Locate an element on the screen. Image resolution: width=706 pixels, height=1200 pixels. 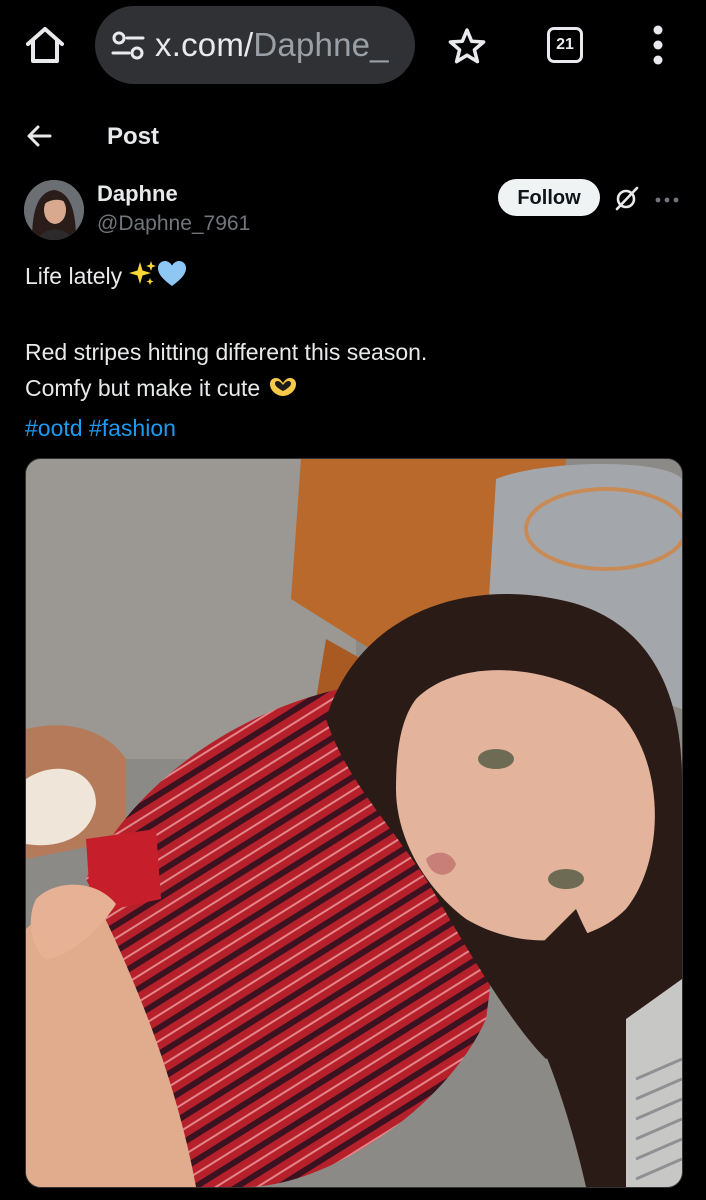
more-horizontal-icon is located at coordinates (667, 197).